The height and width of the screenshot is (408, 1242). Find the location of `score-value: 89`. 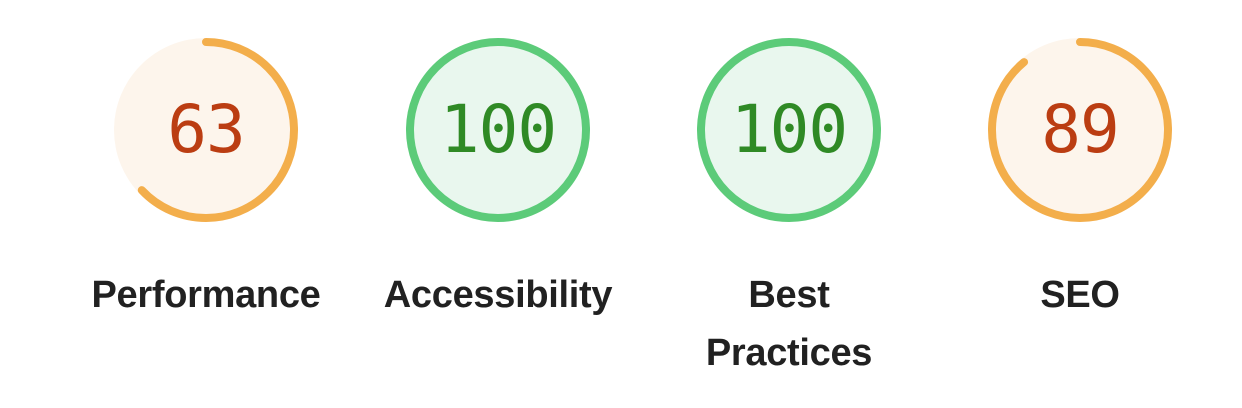

score-value: 89 is located at coordinates (1080, 129).